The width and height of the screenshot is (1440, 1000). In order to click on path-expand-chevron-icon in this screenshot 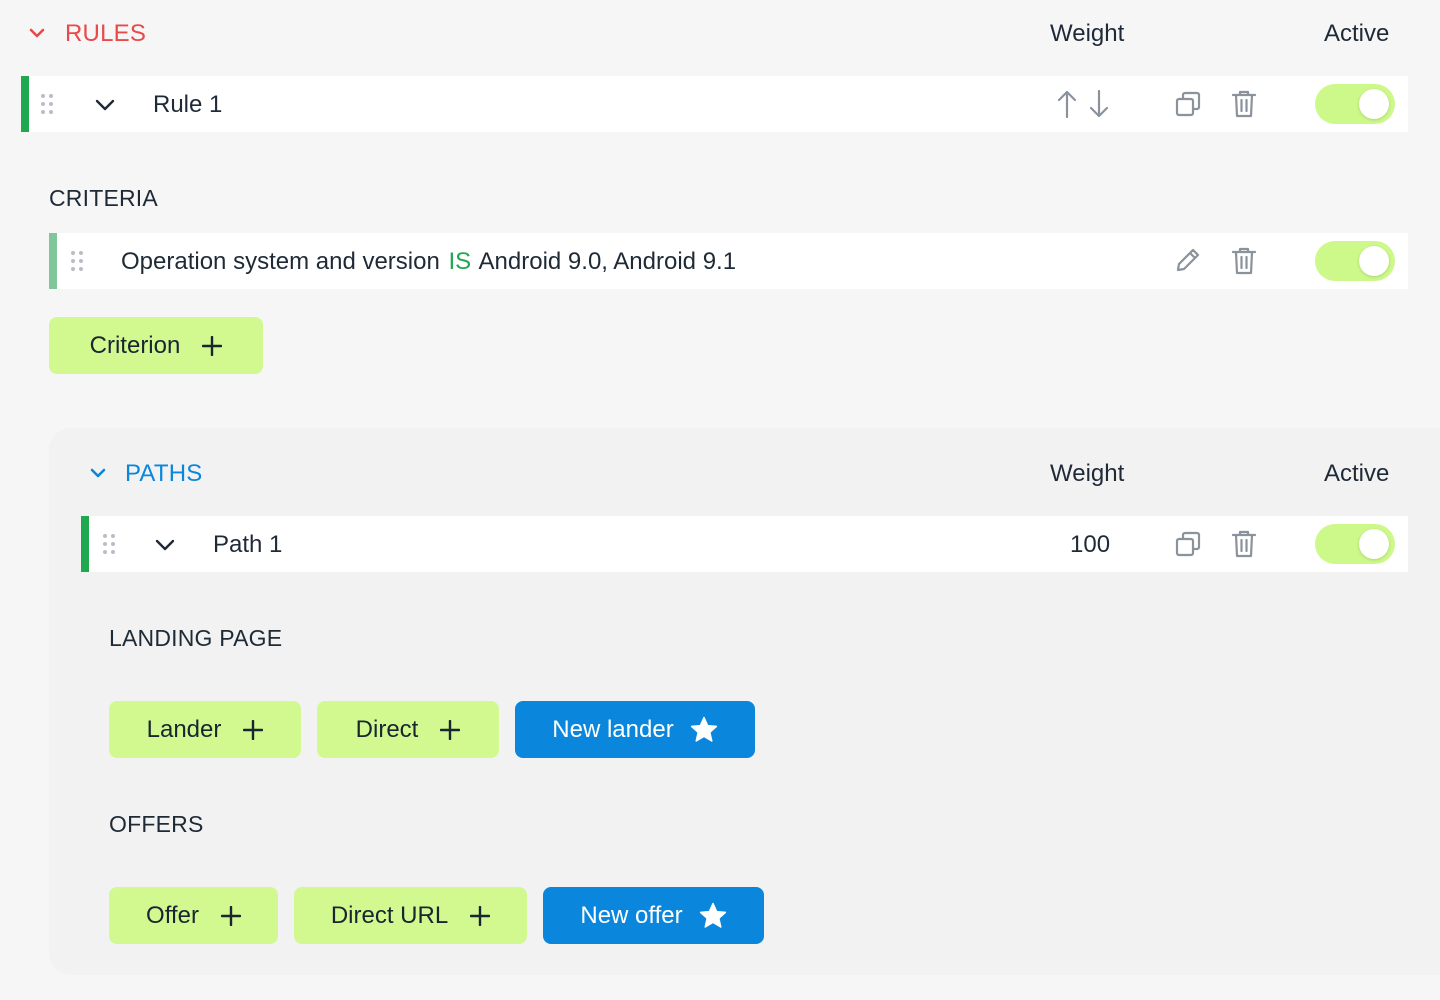, I will do `click(165, 545)`.